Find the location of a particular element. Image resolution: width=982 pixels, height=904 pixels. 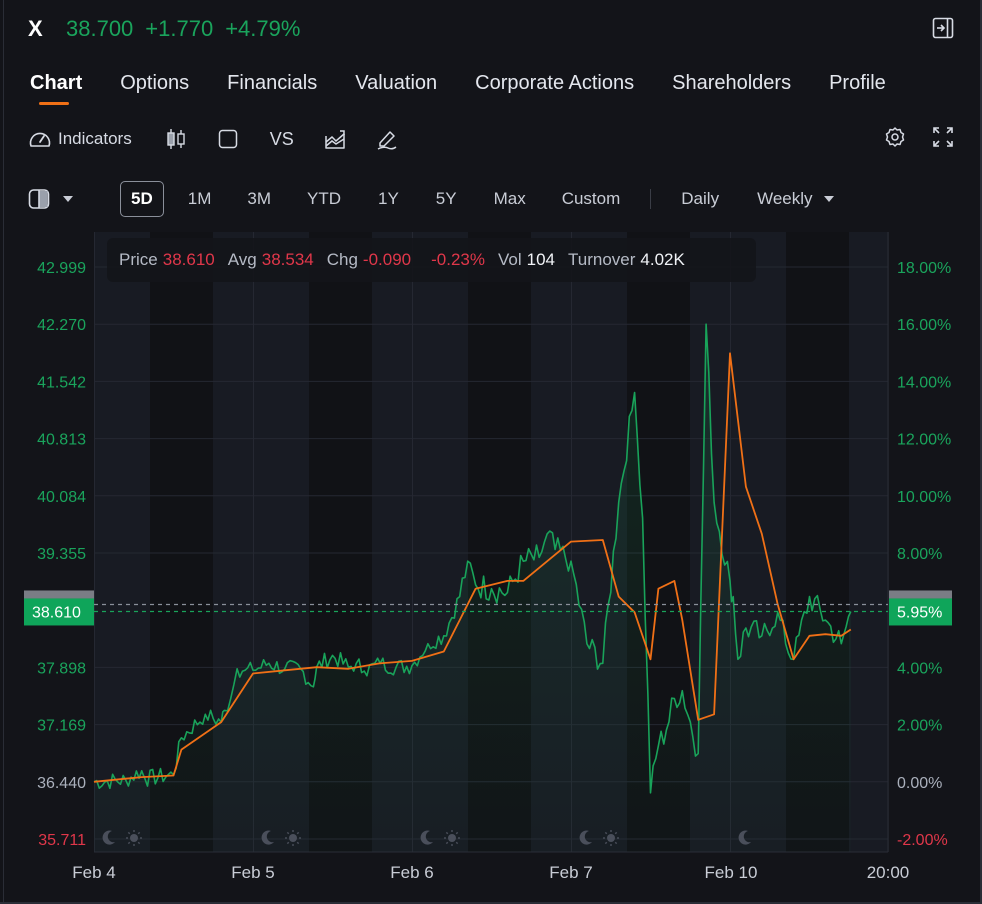

left-axis-tick-label: 39.355 is located at coordinates (61, 554).